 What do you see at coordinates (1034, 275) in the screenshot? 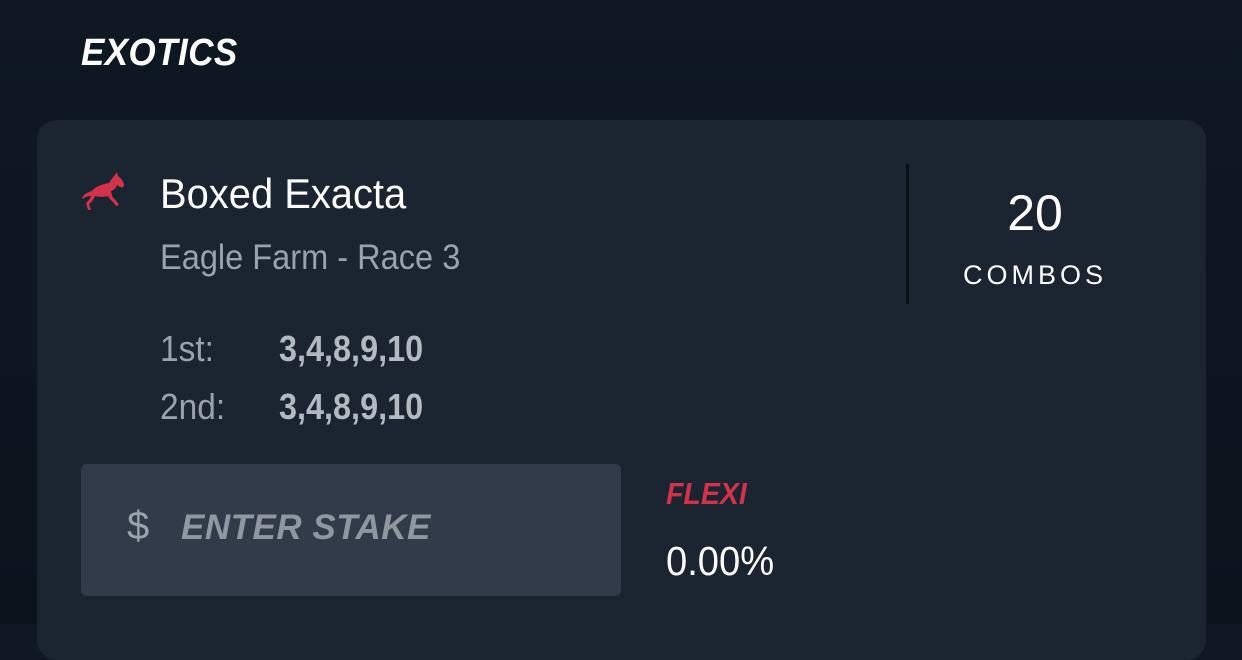
I see `combos-label: COMBOS` at bounding box center [1034, 275].